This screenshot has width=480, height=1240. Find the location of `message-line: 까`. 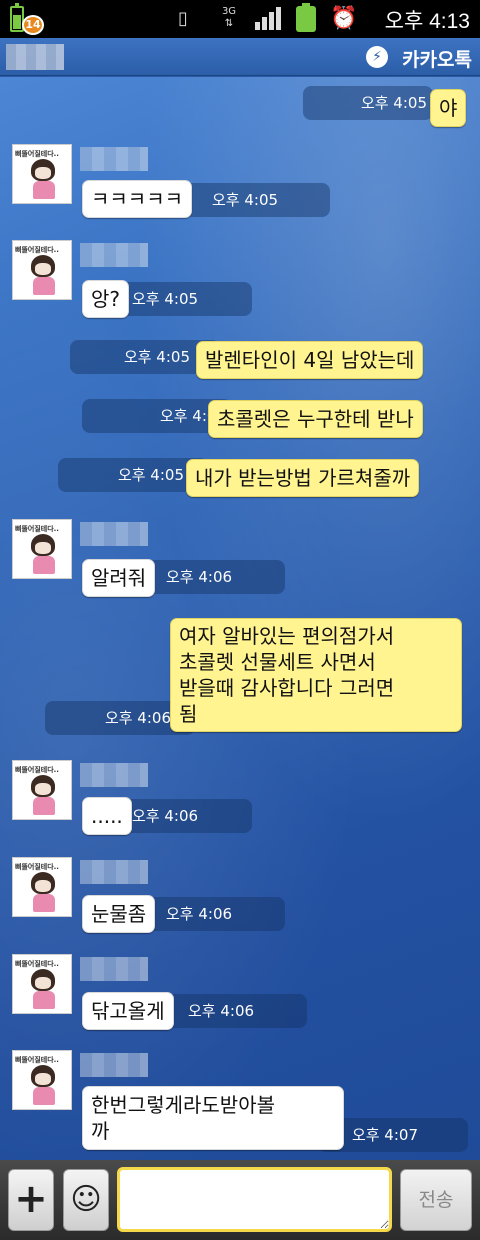

message-line: 까 is located at coordinates (100, 1131).